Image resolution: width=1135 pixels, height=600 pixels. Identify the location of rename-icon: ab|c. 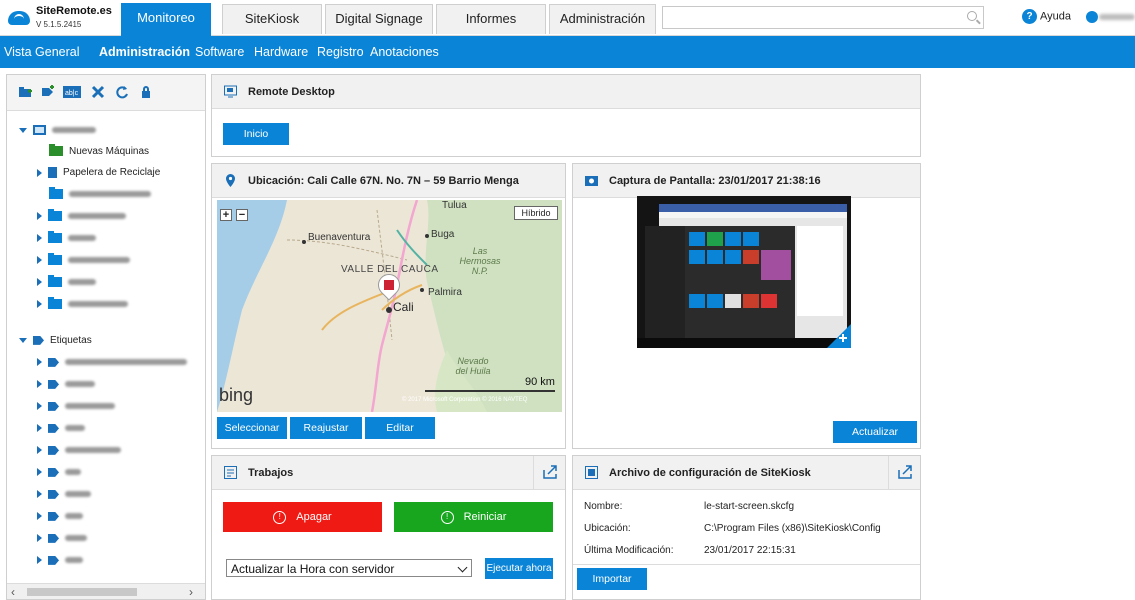
(72, 92).